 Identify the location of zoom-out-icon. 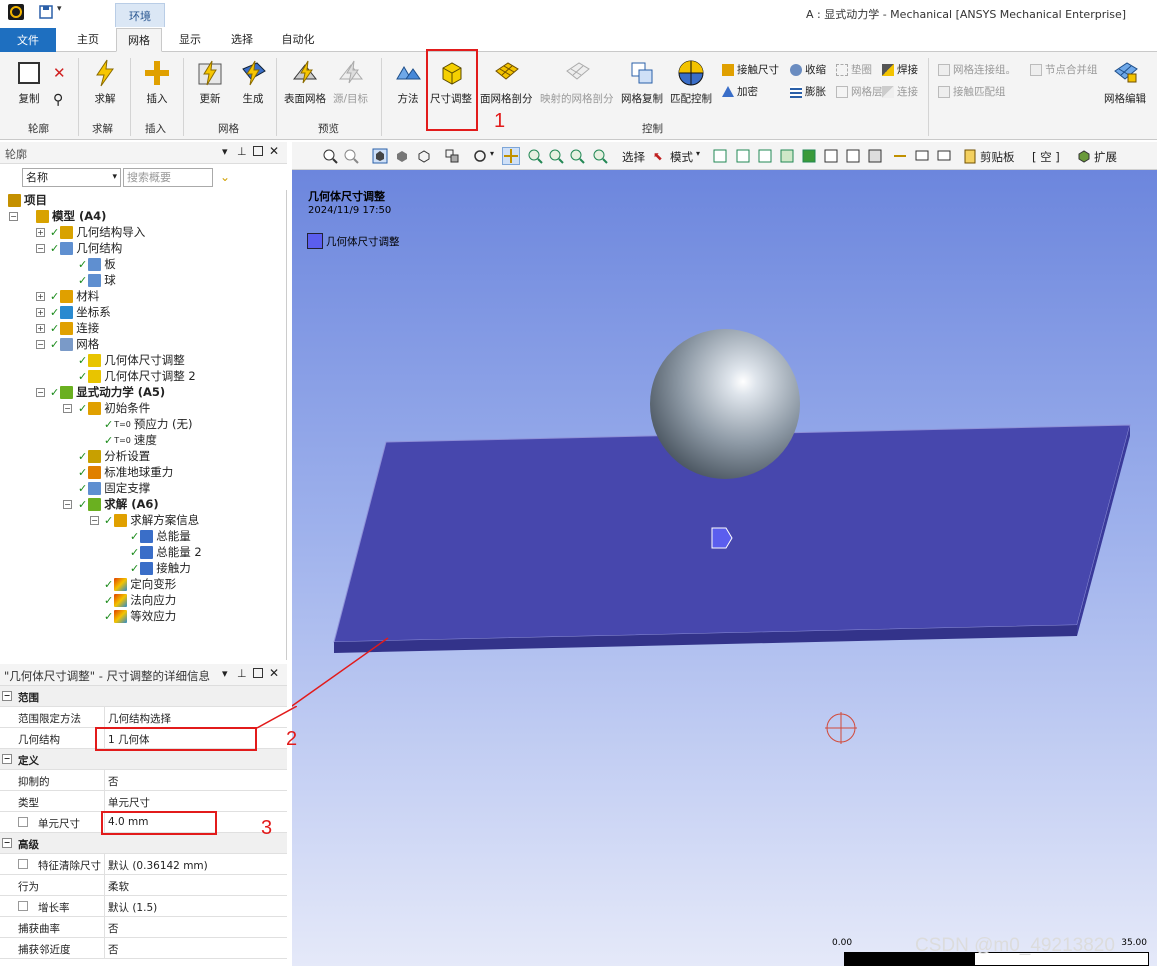
(351, 156).